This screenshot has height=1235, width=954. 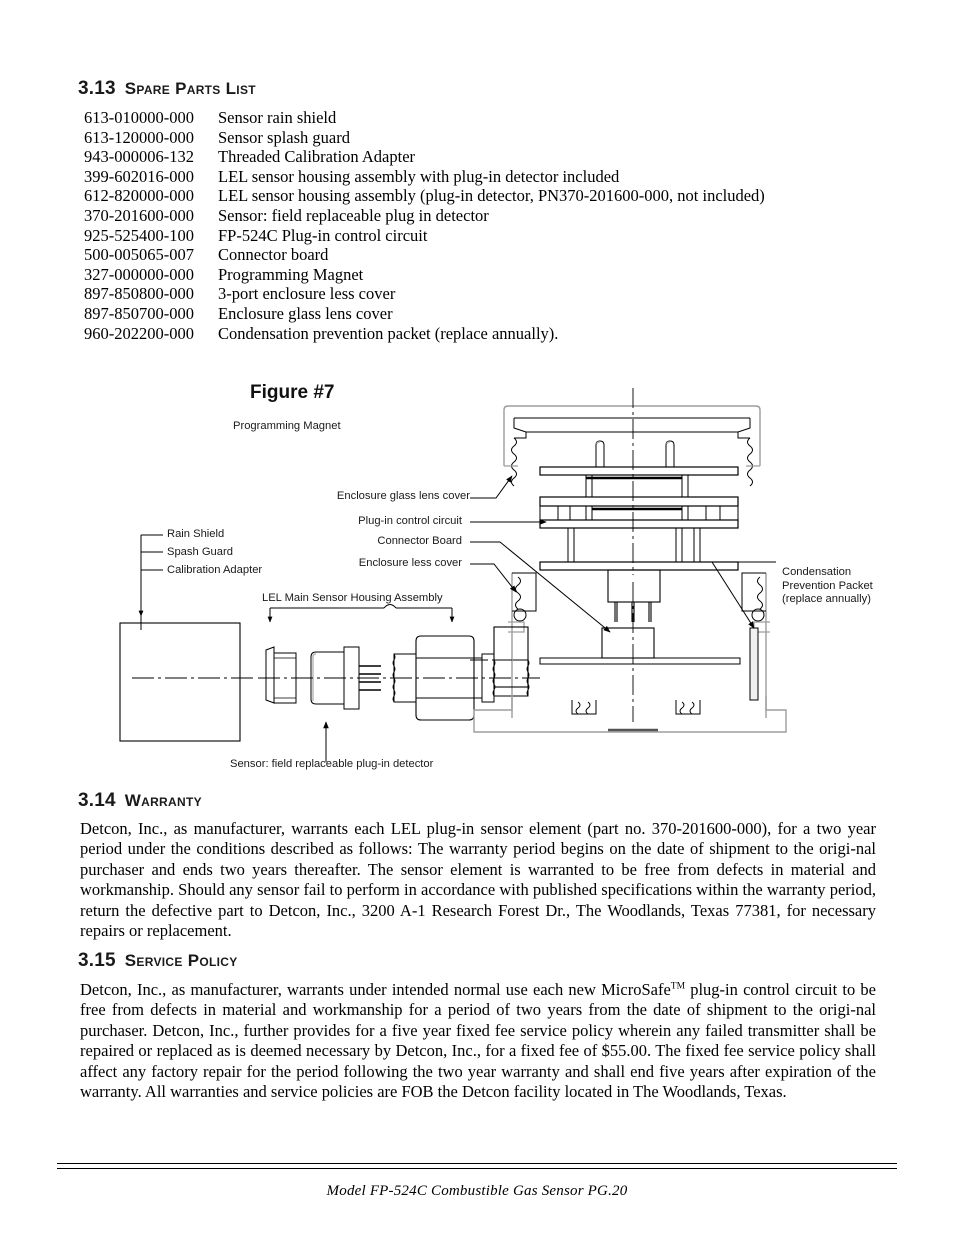 What do you see at coordinates (484, 138) in the screenshot?
I see `parts-list-row: 613-120000-000 Sensor splash guard` at bounding box center [484, 138].